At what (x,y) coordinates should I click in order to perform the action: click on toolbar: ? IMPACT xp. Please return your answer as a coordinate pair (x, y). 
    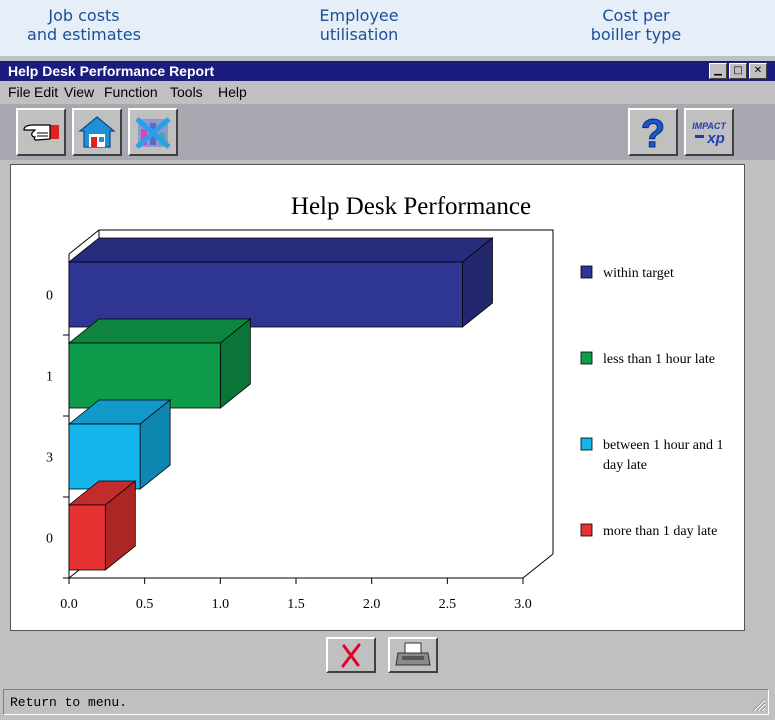
    Looking at the image, I should click on (387, 132).